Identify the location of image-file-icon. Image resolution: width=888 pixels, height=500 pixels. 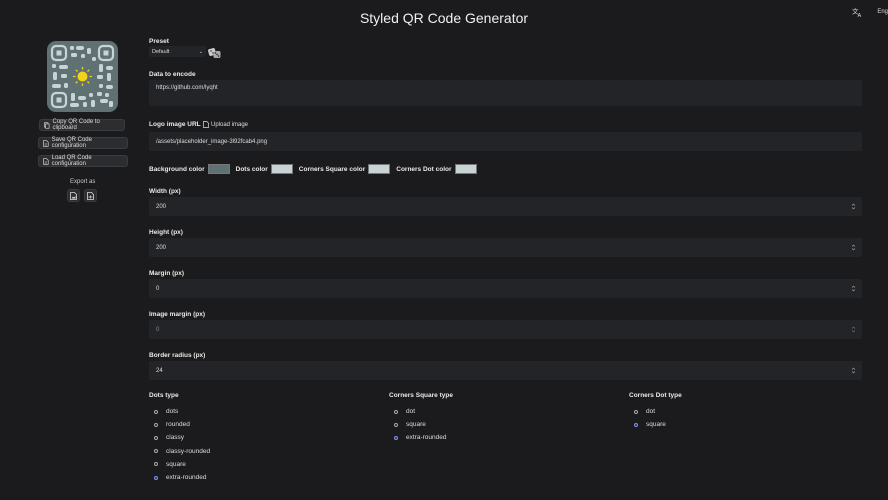
(73, 195).